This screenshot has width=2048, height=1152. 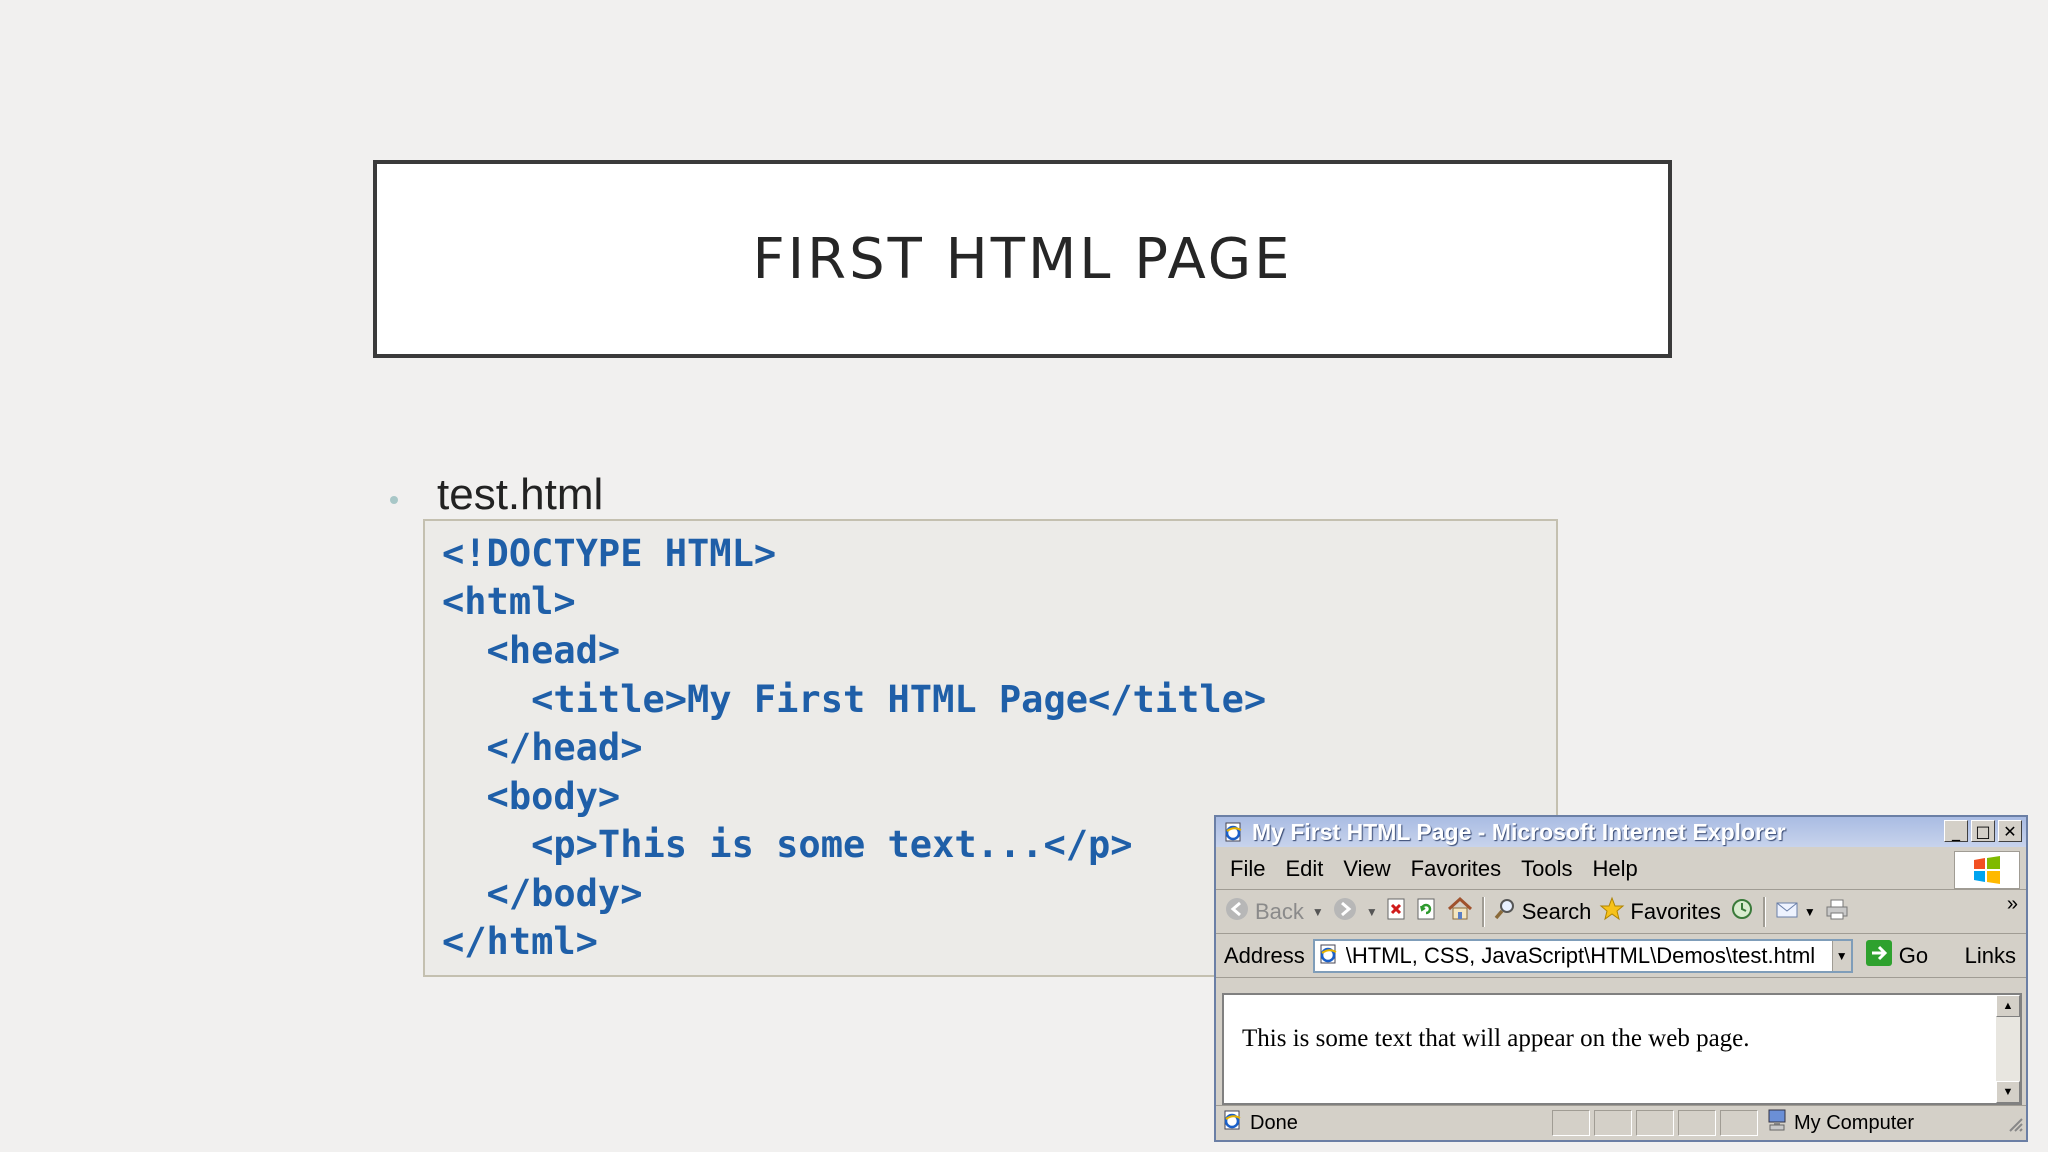 I want to click on history-icon, so click(x=1742, y=912).